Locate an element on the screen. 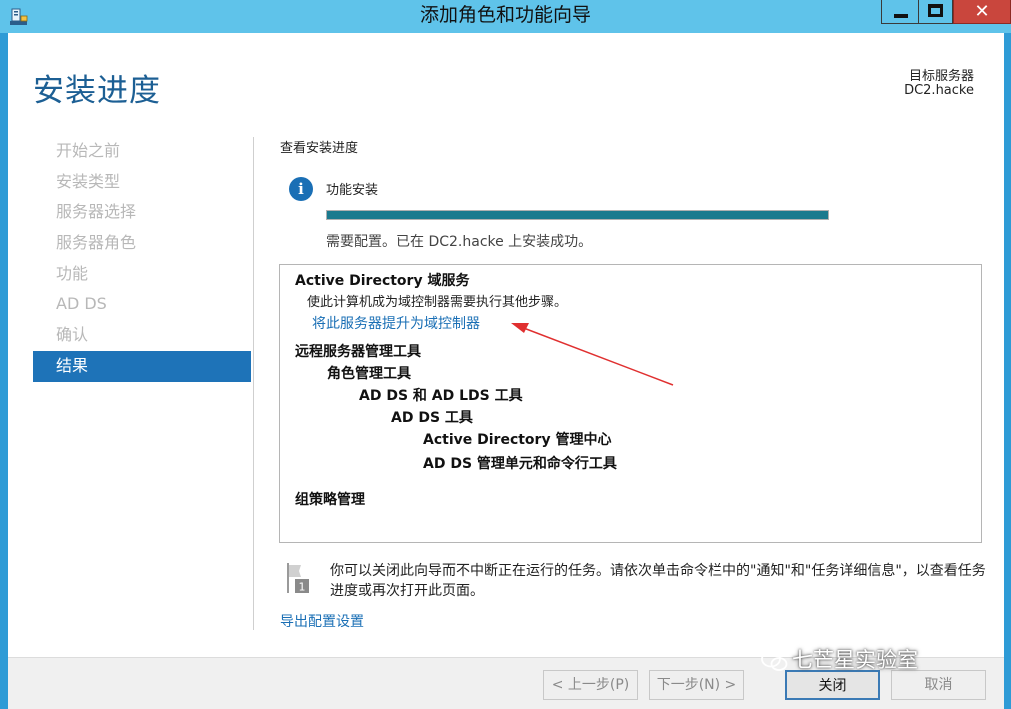 This screenshot has width=1011, height=709. close-icon: ✕ is located at coordinates (982, 11).